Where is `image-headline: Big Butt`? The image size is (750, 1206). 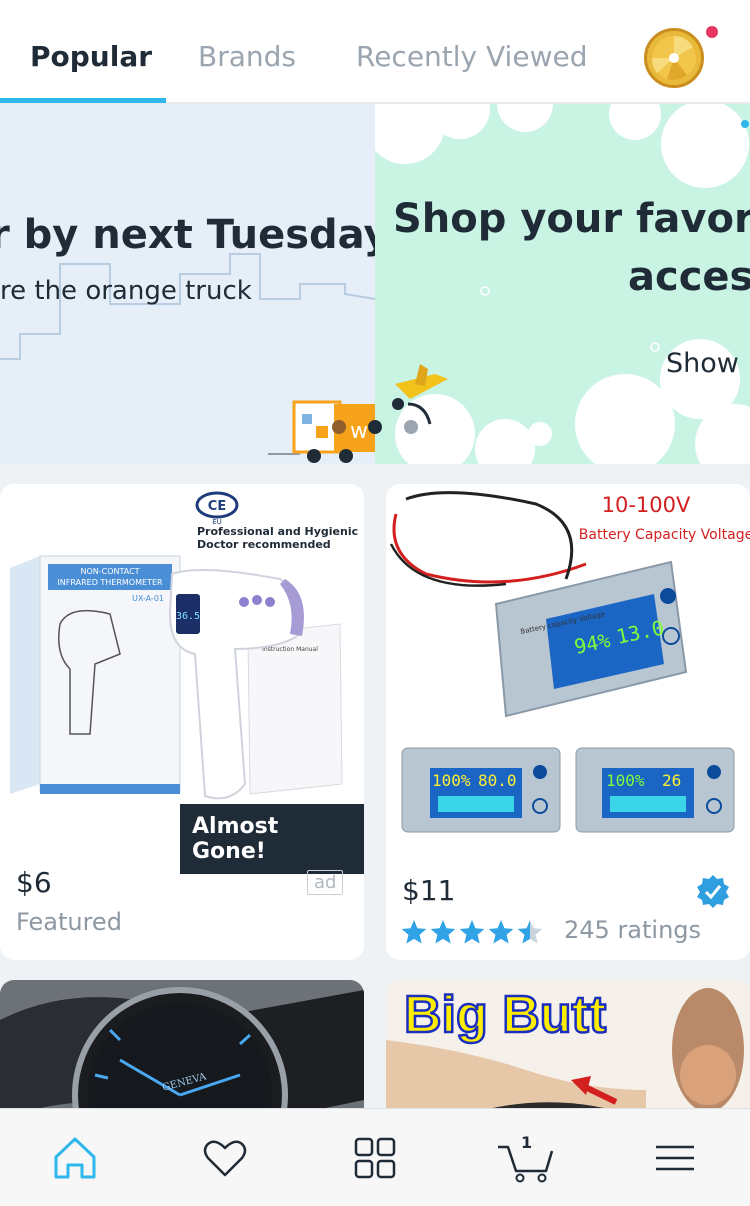 image-headline: Big Butt is located at coordinates (505, 1015).